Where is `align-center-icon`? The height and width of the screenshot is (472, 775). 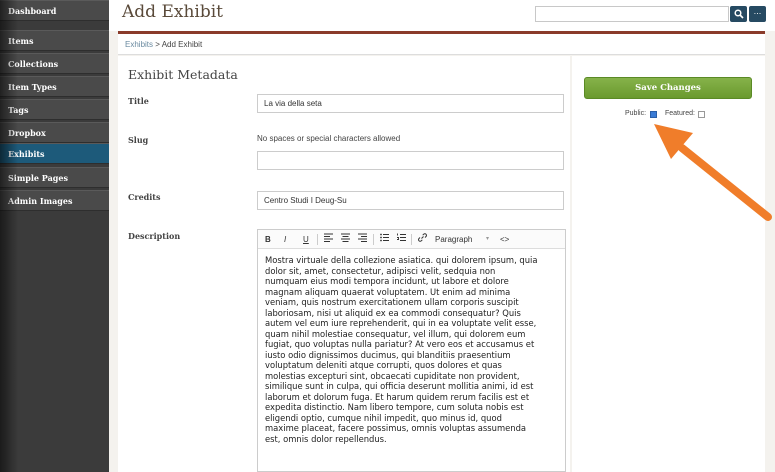 align-center-icon is located at coordinates (345, 237).